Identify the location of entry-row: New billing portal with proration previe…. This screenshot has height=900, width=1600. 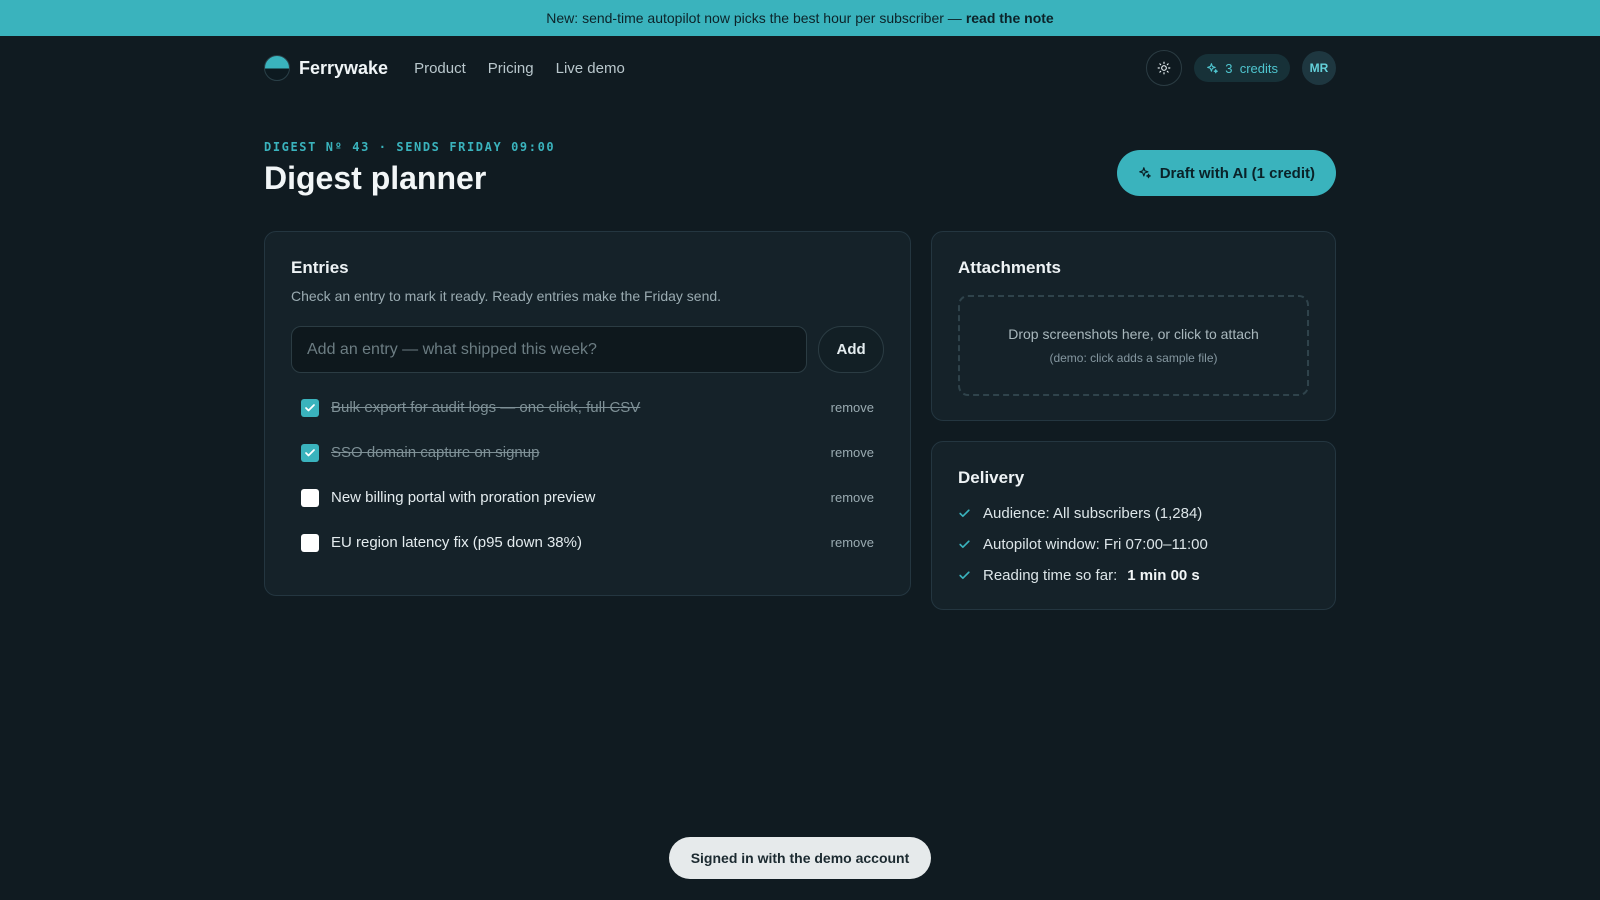
(587, 497).